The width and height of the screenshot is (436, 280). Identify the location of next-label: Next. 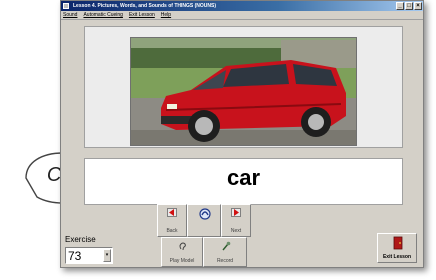
(236, 231).